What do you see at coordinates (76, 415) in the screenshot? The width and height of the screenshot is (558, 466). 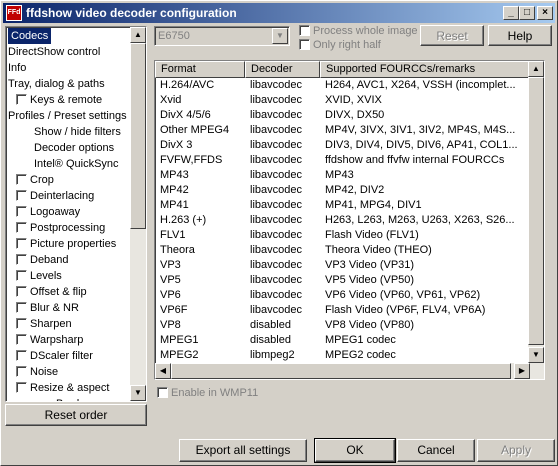 I see `reset-order-button: Reset order` at bounding box center [76, 415].